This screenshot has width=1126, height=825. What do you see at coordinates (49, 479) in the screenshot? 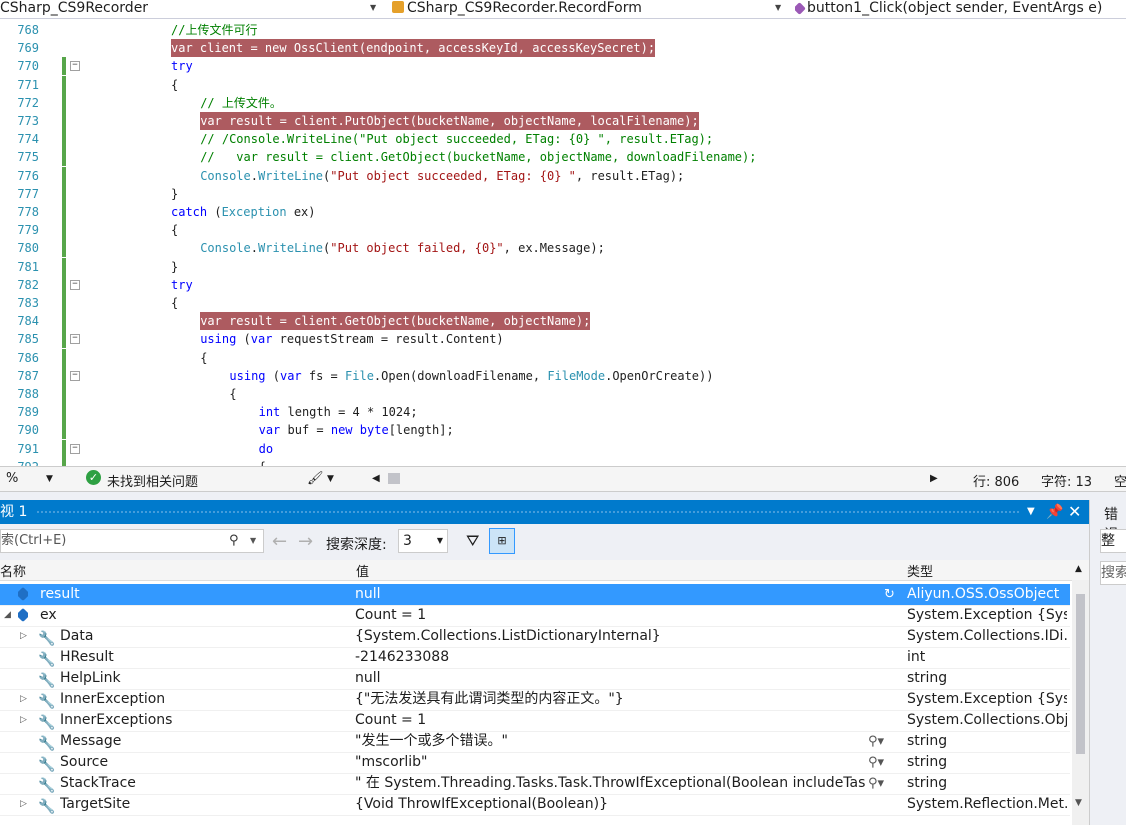
I see `zoom-dropdown-icon: ▼` at bounding box center [49, 479].